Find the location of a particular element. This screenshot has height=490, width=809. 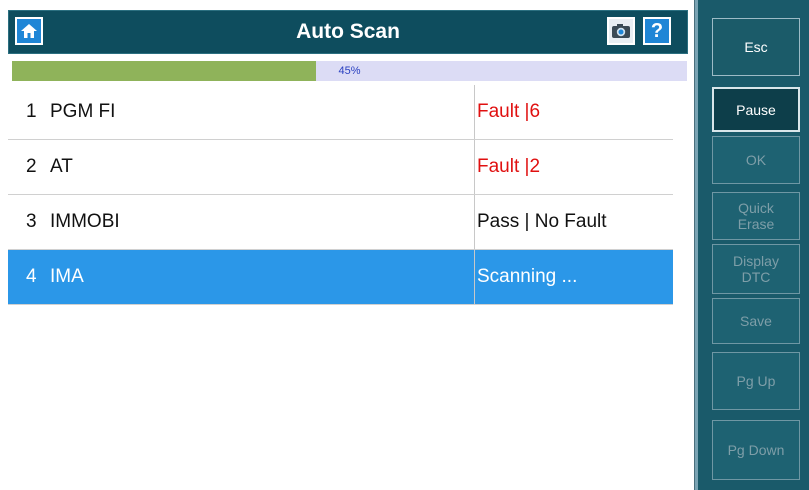

row-index: 2 is located at coordinates (31, 166).